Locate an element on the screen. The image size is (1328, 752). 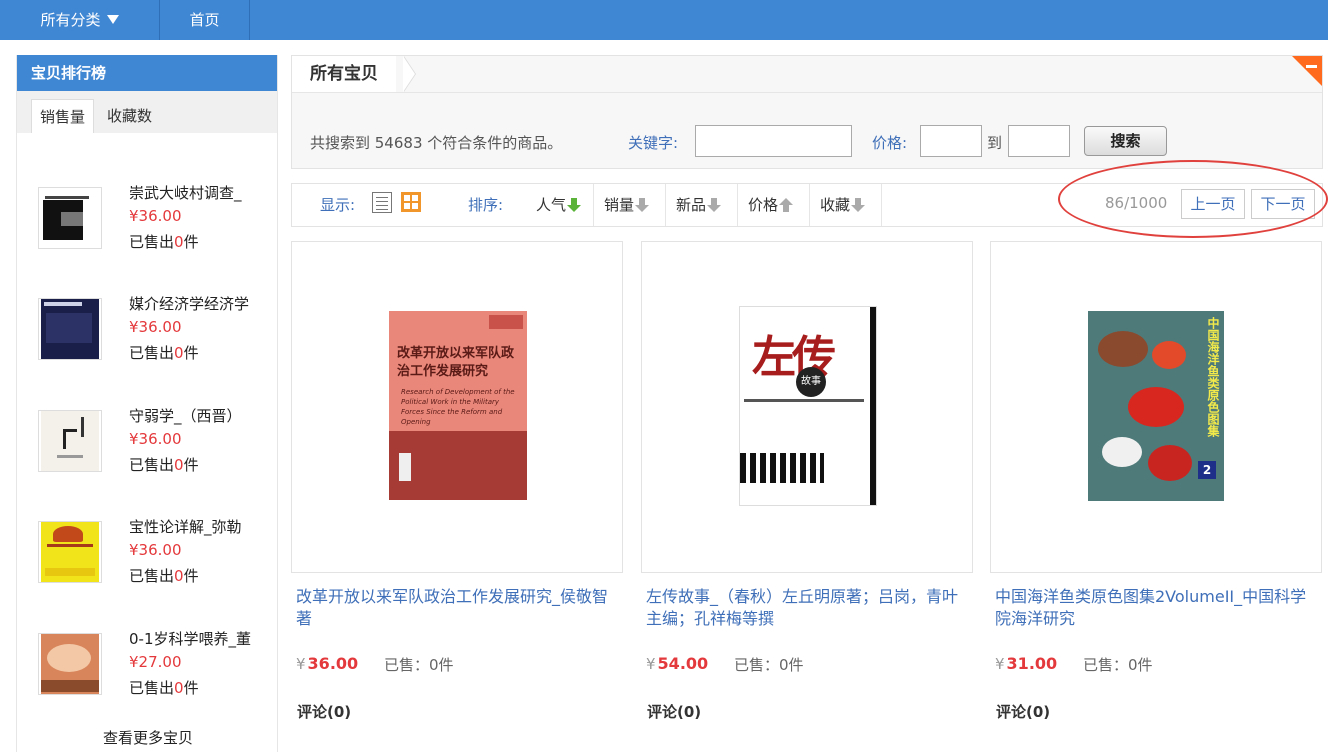
ranking-item: 媒介经济学经济学 ¥36.00 已售出0件 is located at coordinates (148, 331).